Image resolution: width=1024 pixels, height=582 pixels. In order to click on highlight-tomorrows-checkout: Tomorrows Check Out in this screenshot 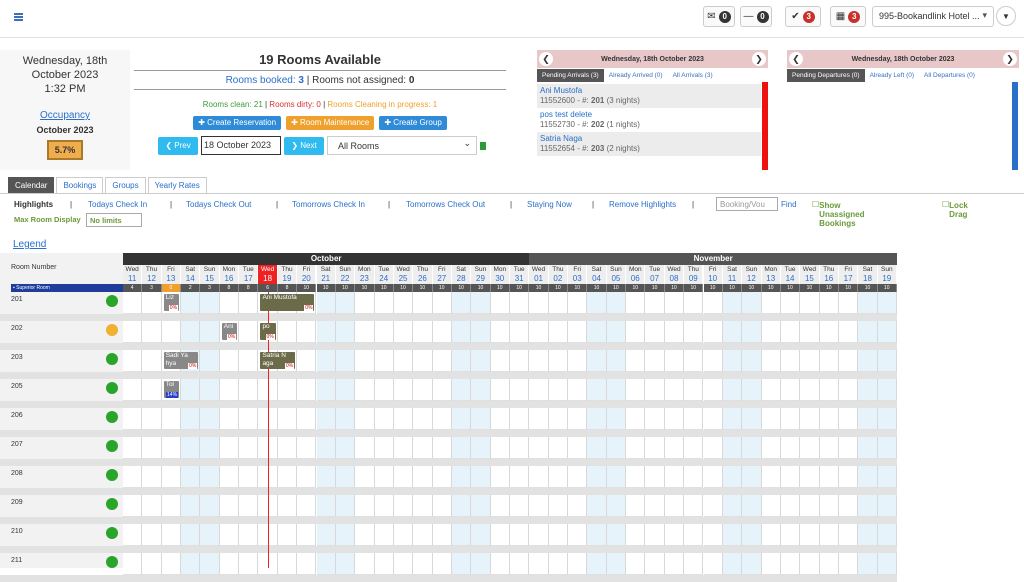, I will do `click(445, 204)`.